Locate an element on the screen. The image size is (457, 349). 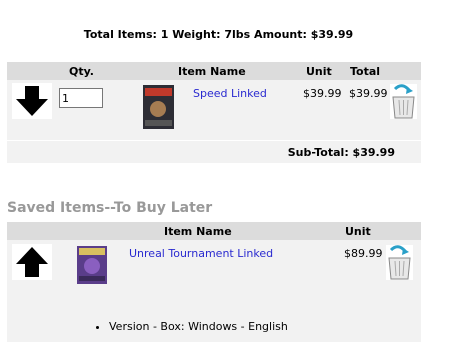
qty-column-header: Qty. is located at coordinates (81, 71).